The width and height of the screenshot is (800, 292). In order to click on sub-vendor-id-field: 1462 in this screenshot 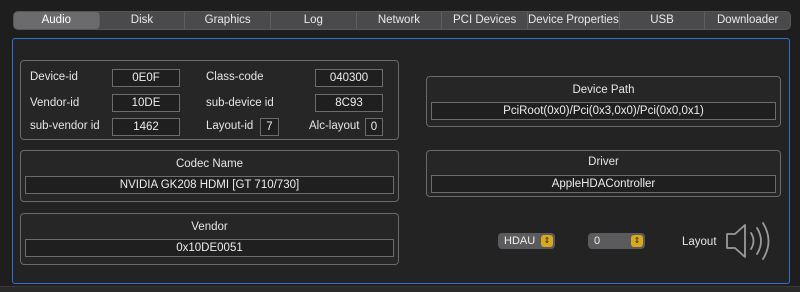, I will do `click(146, 127)`.